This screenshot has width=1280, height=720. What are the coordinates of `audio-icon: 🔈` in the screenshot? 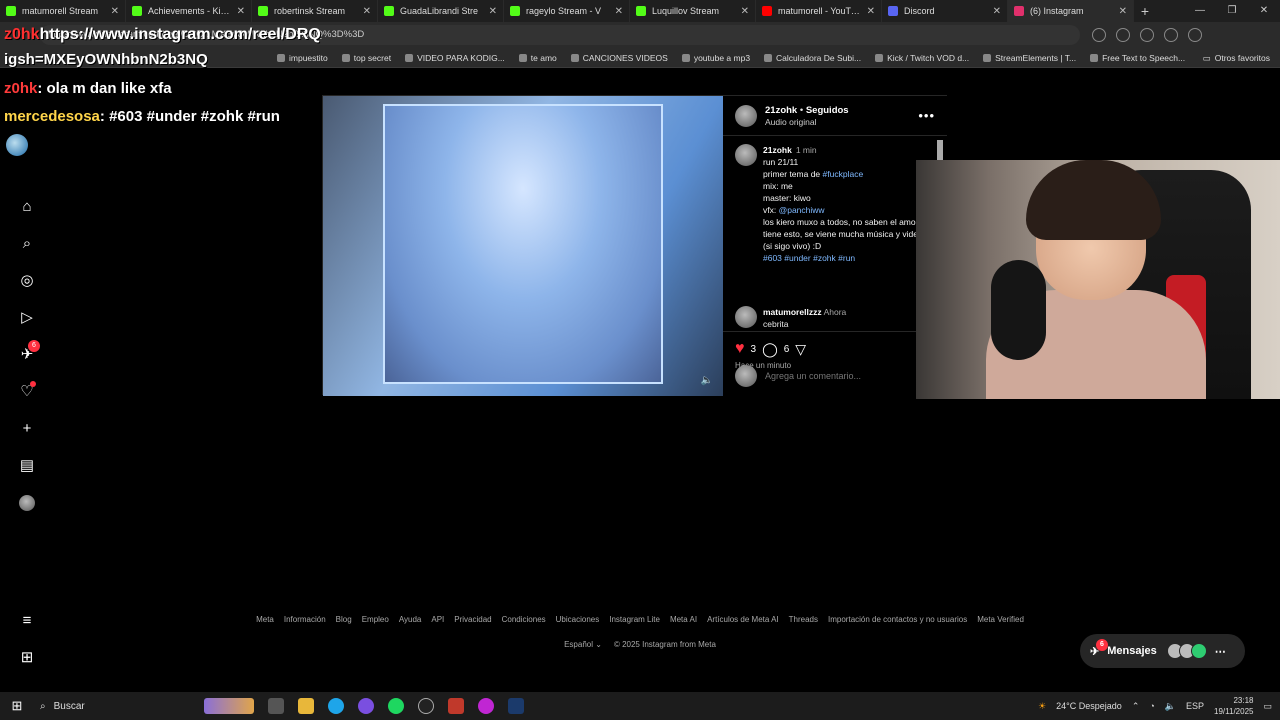 It's located at (707, 380).